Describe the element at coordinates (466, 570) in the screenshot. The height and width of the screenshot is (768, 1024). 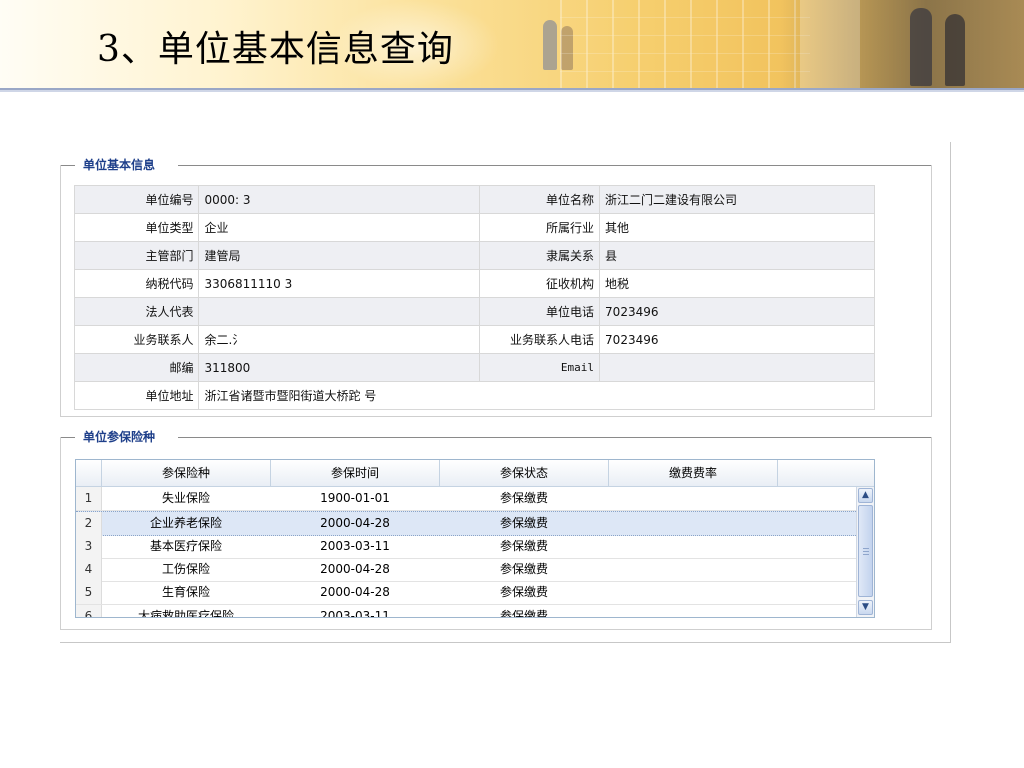
I see `table-row: 4 工伤保险 2000-04-28 参保缴费` at that location.